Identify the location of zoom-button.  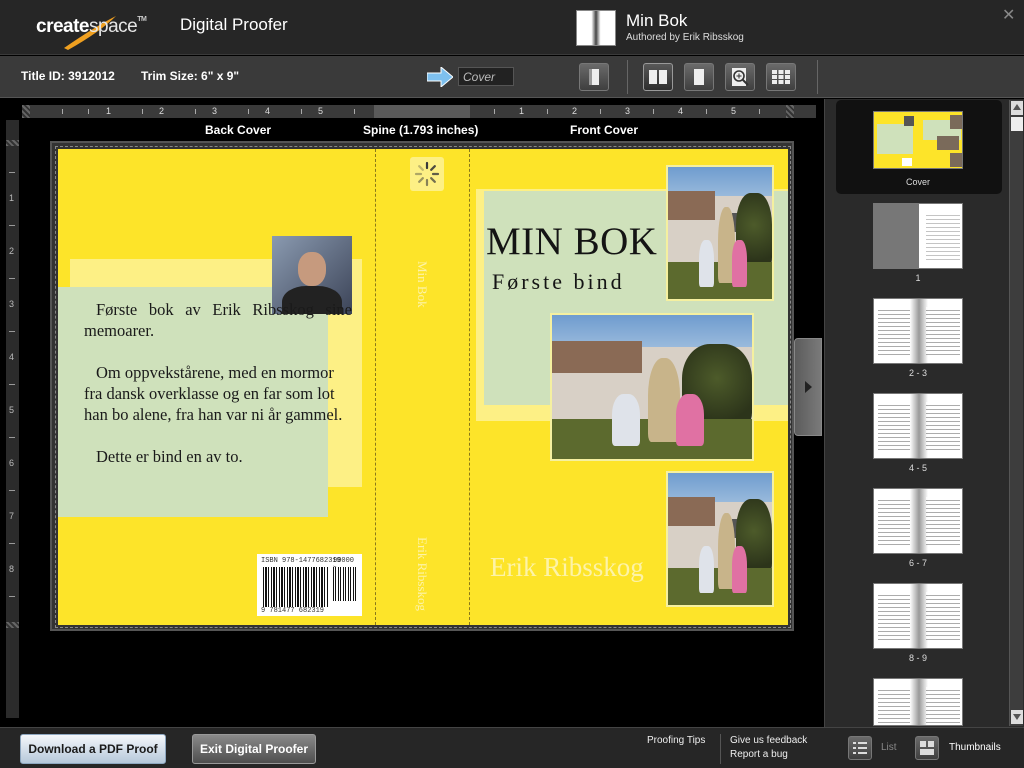
(740, 77).